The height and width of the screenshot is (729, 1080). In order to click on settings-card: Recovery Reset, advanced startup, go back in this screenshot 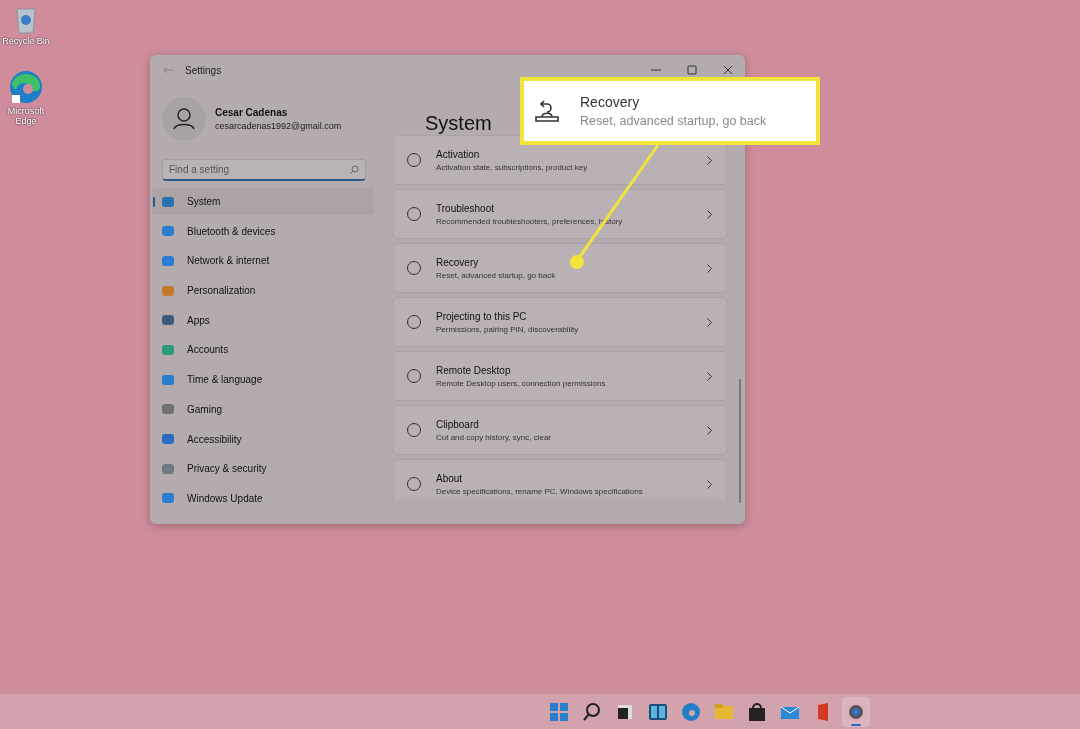, I will do `click(560, 268)`.